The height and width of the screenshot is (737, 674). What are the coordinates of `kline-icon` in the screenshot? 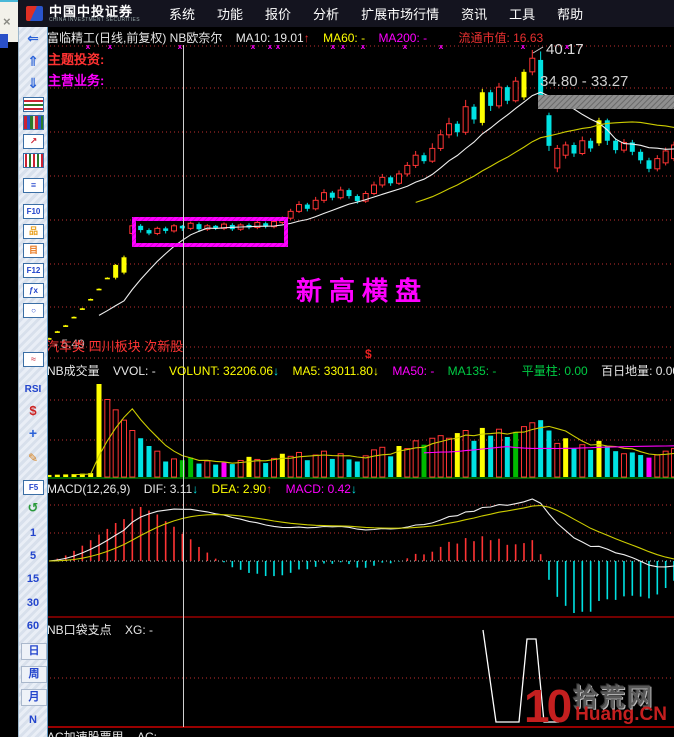 It's located at (33, 160).